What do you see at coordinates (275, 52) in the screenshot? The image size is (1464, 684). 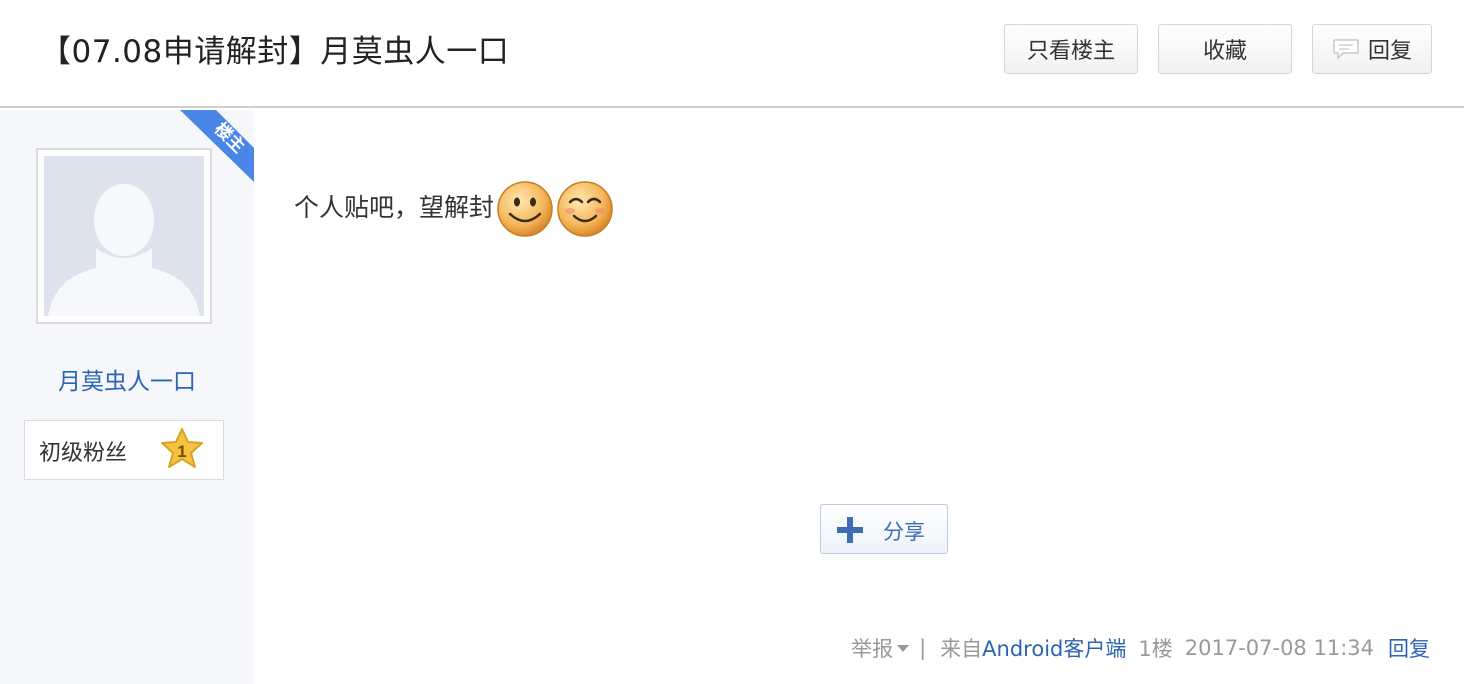 I see `thread-title: 【07.08申请解封】月莫虫人一口` at bounding box center [275, 52].